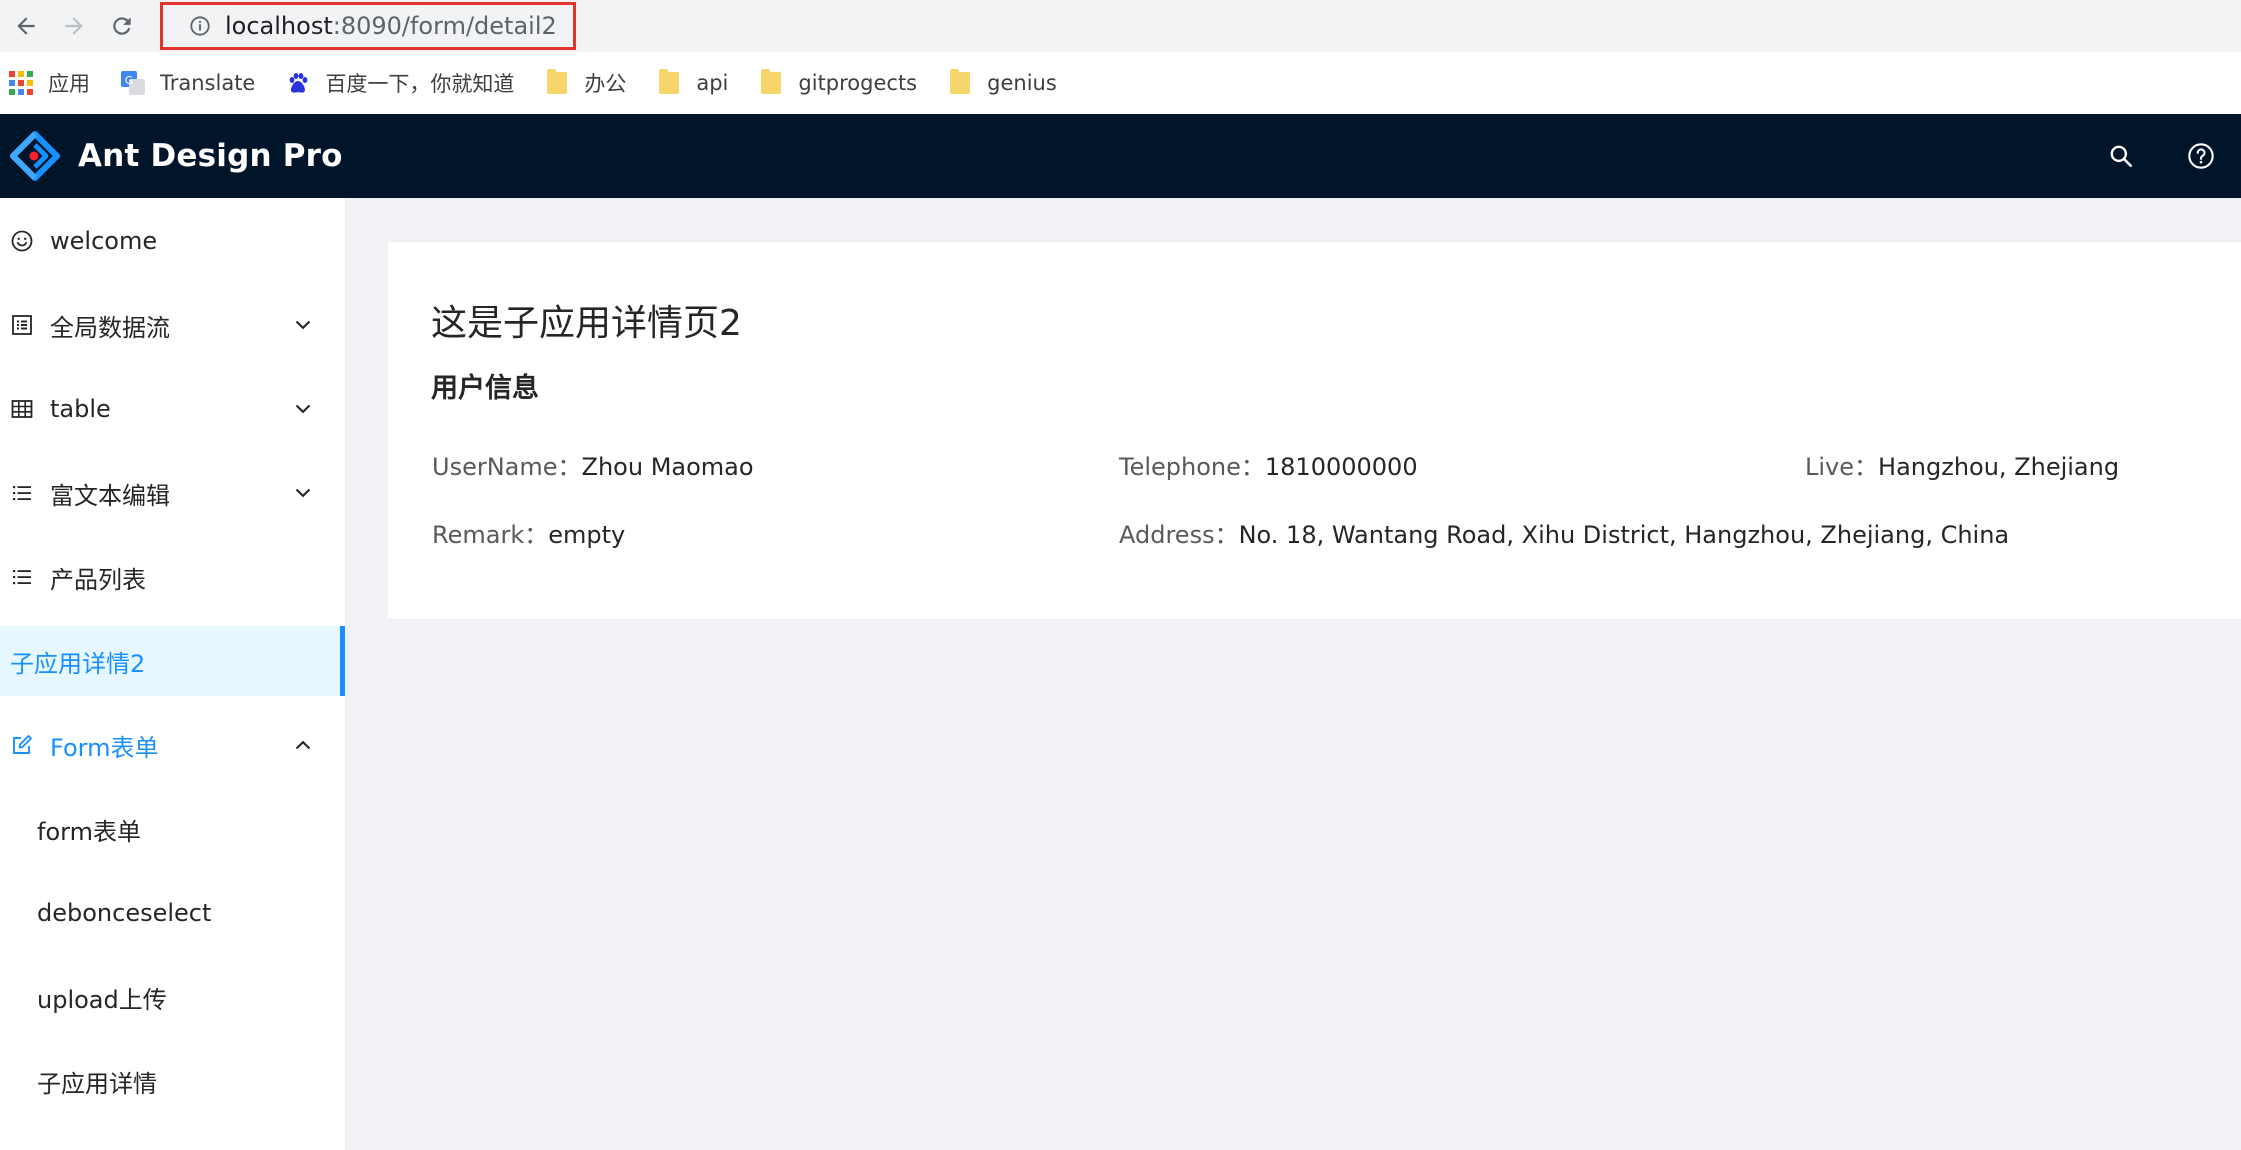 The width and height of the screenshot is (2241, 1150). I want to click on page-title: 这是子应用详情页2, so click(586, 323).